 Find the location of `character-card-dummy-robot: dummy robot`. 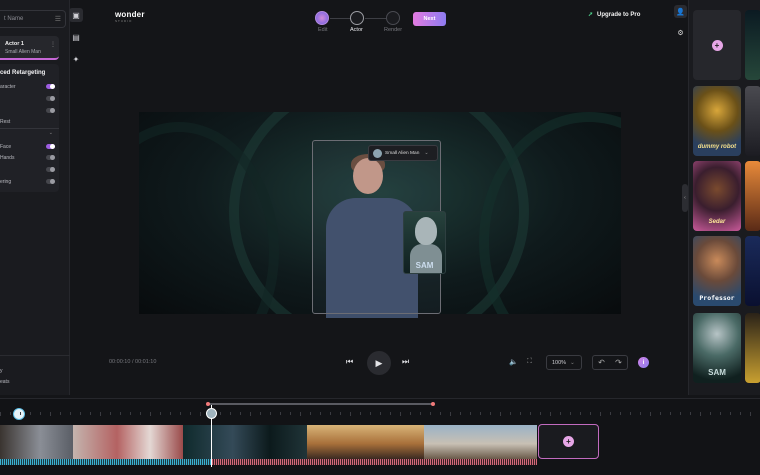

character-card-dummy-robot: dummy robot is located at coordinates (717, 121).